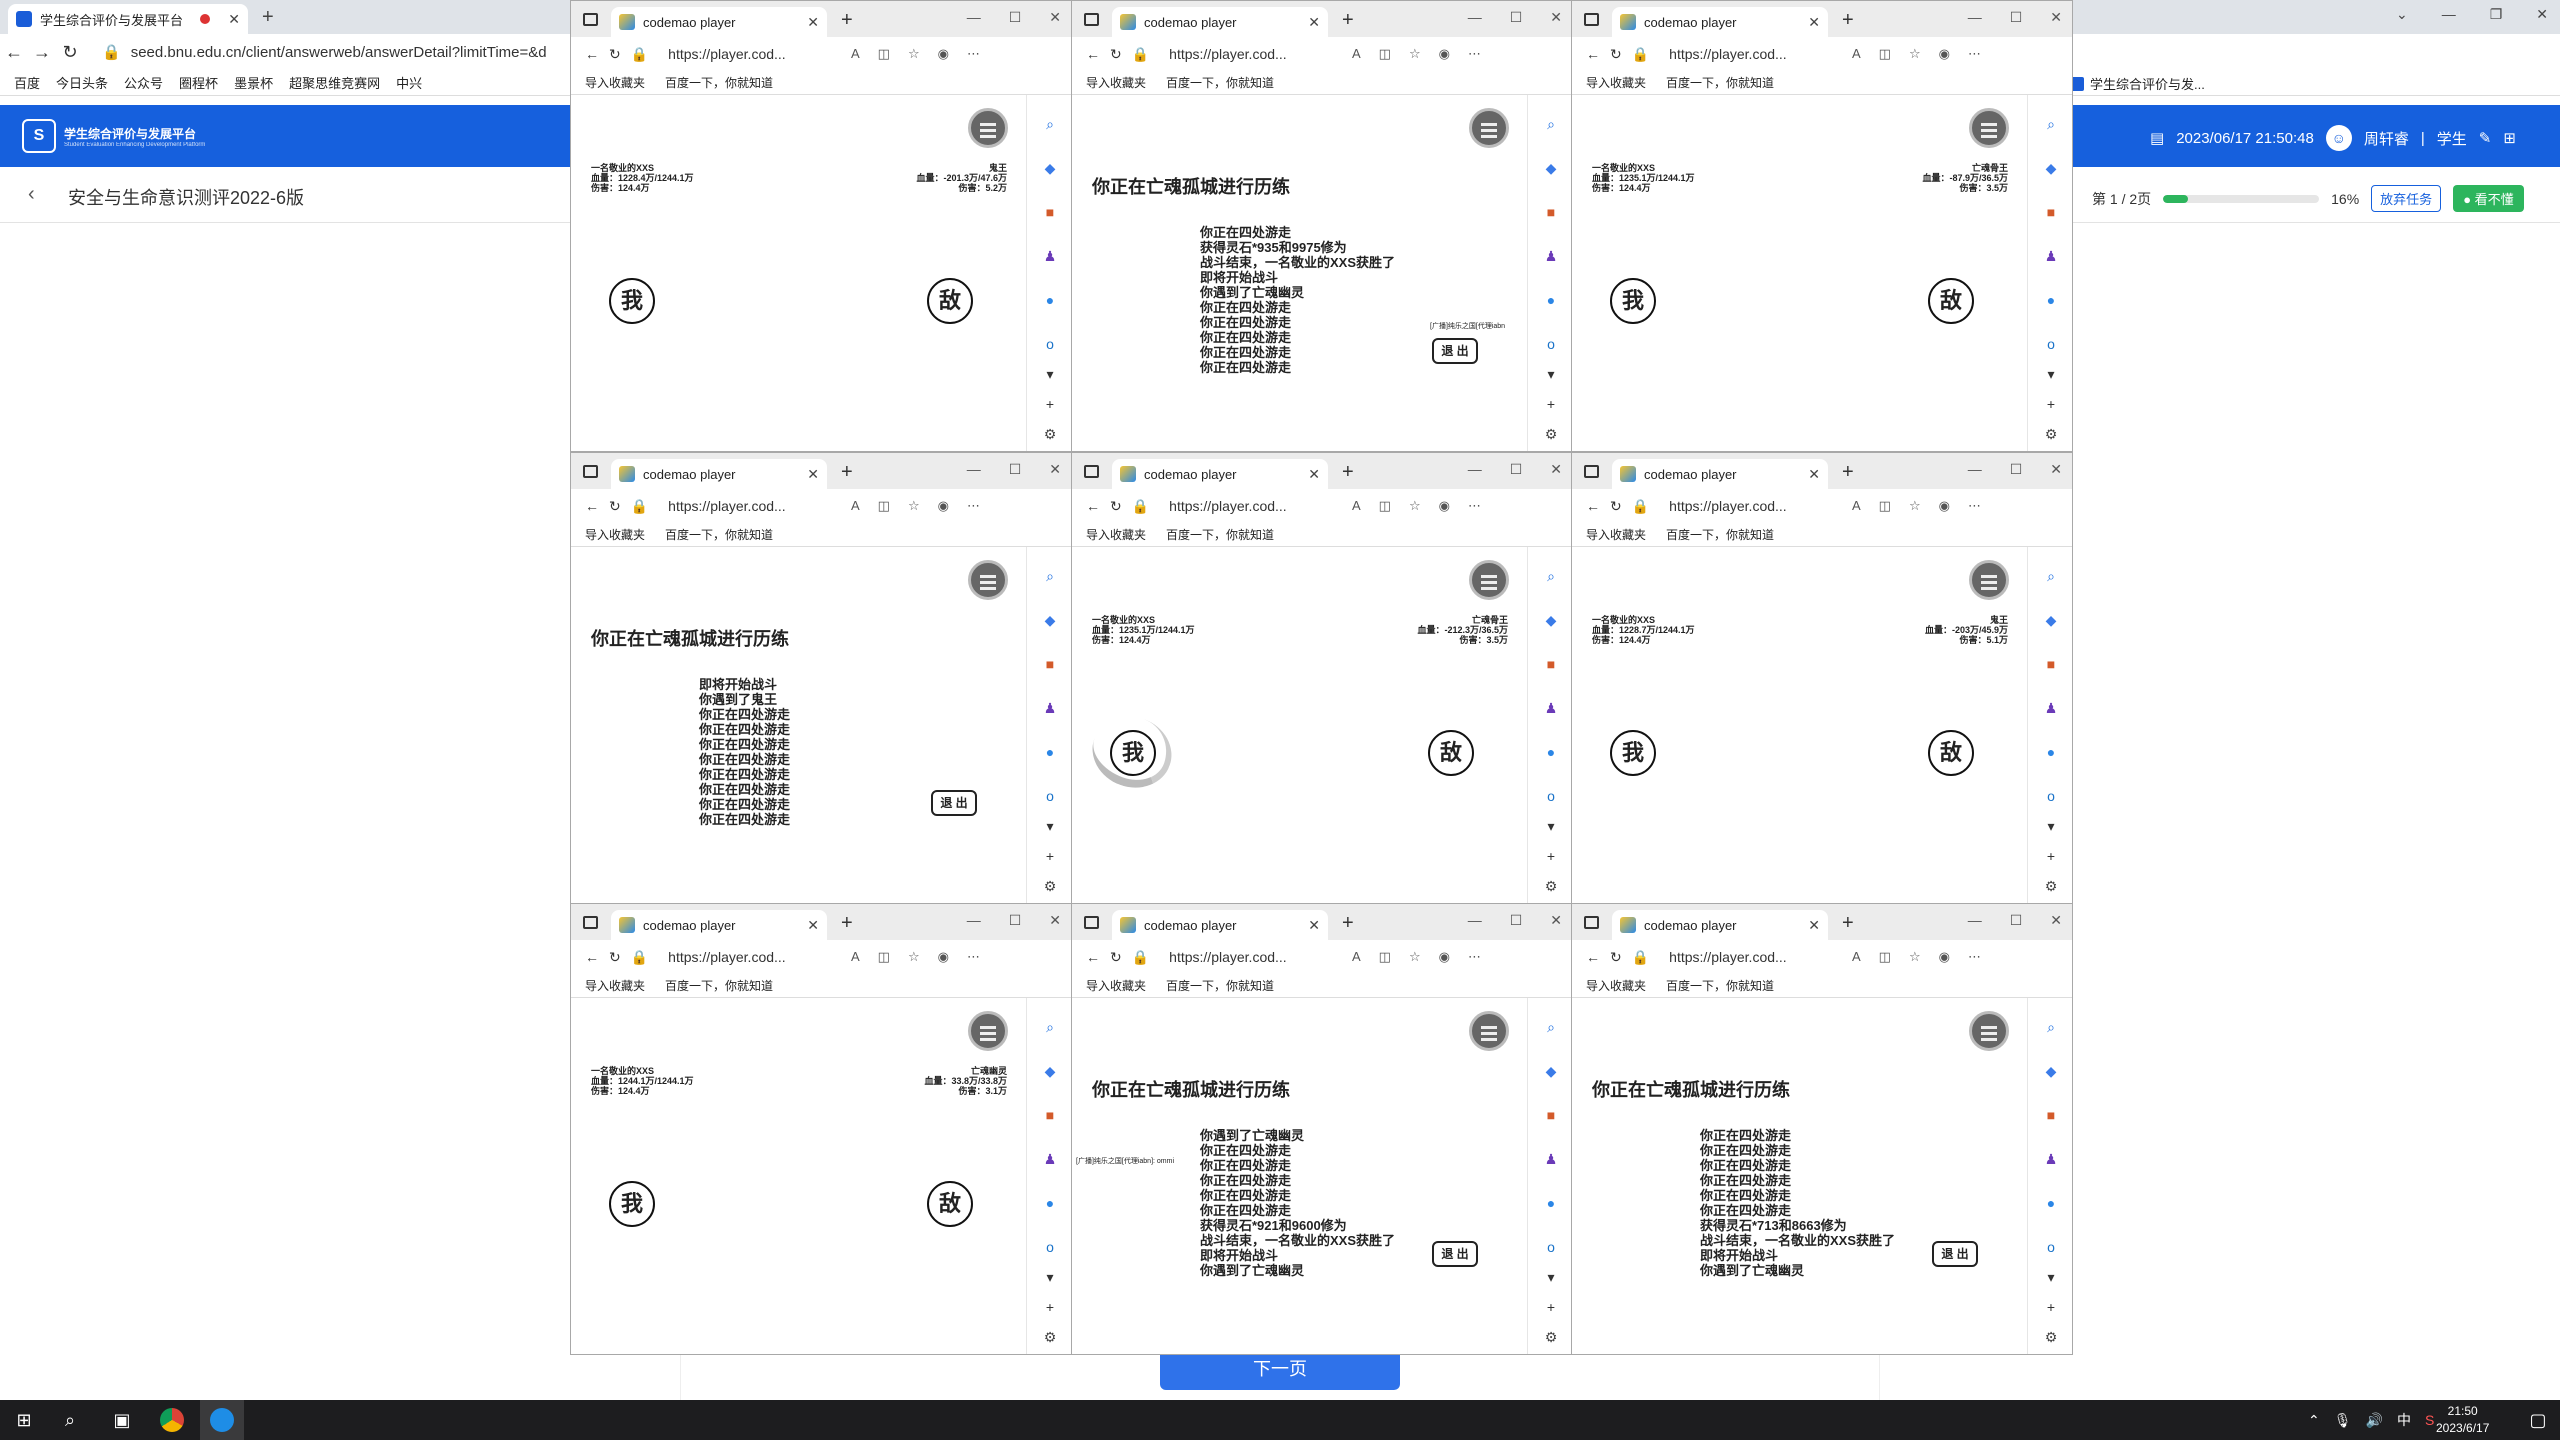 This screenshot has width=2560, height=1440. What do you see at coordinates (198, 82) in the screenshot?
I see `bookmark-item: 圈程杯` at bounding box center [198, 82].